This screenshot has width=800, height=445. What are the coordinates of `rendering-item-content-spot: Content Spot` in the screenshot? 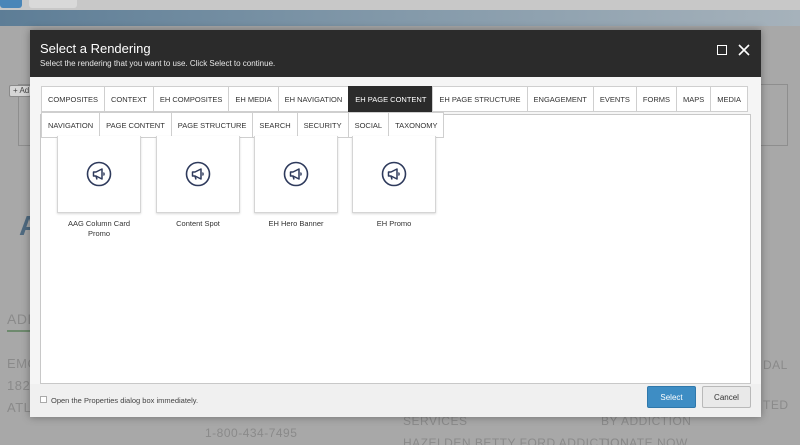 It's located at (198, 182).